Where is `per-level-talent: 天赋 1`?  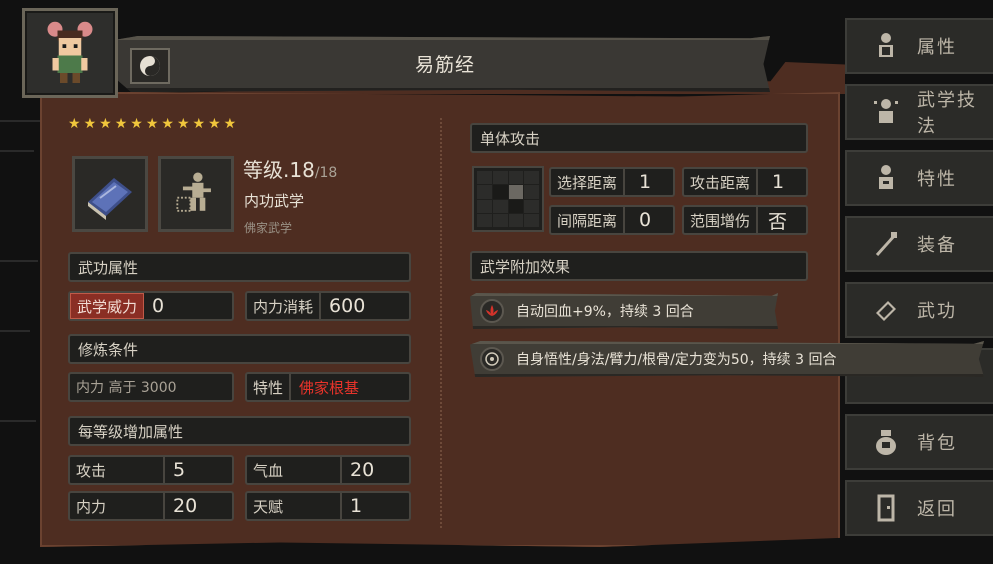 per-level-talent: 天赋 1 is located at coordinates (328, 506).